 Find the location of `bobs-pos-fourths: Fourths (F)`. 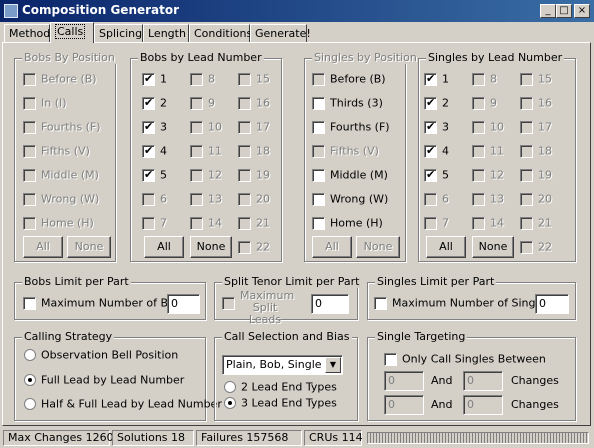

bobs-pos-fourths: Fourths (F) is located at coordinates (62, 127).